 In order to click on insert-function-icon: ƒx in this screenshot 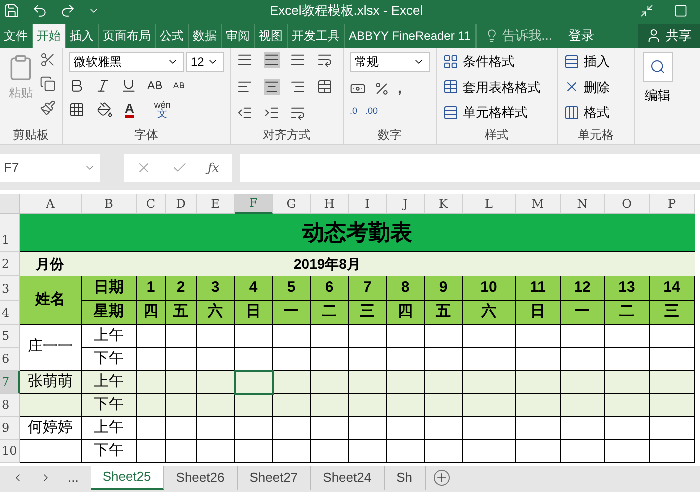, I will do `click(214, 167)`.